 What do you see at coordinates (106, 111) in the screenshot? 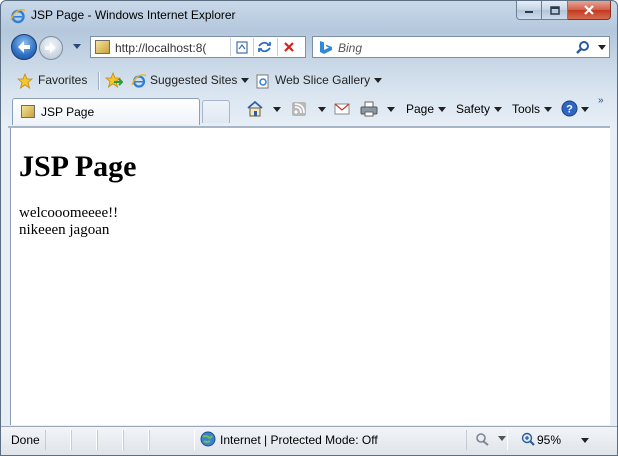
I see `tab-jsp-page: JSP Page` at bounding box center [106, 111].